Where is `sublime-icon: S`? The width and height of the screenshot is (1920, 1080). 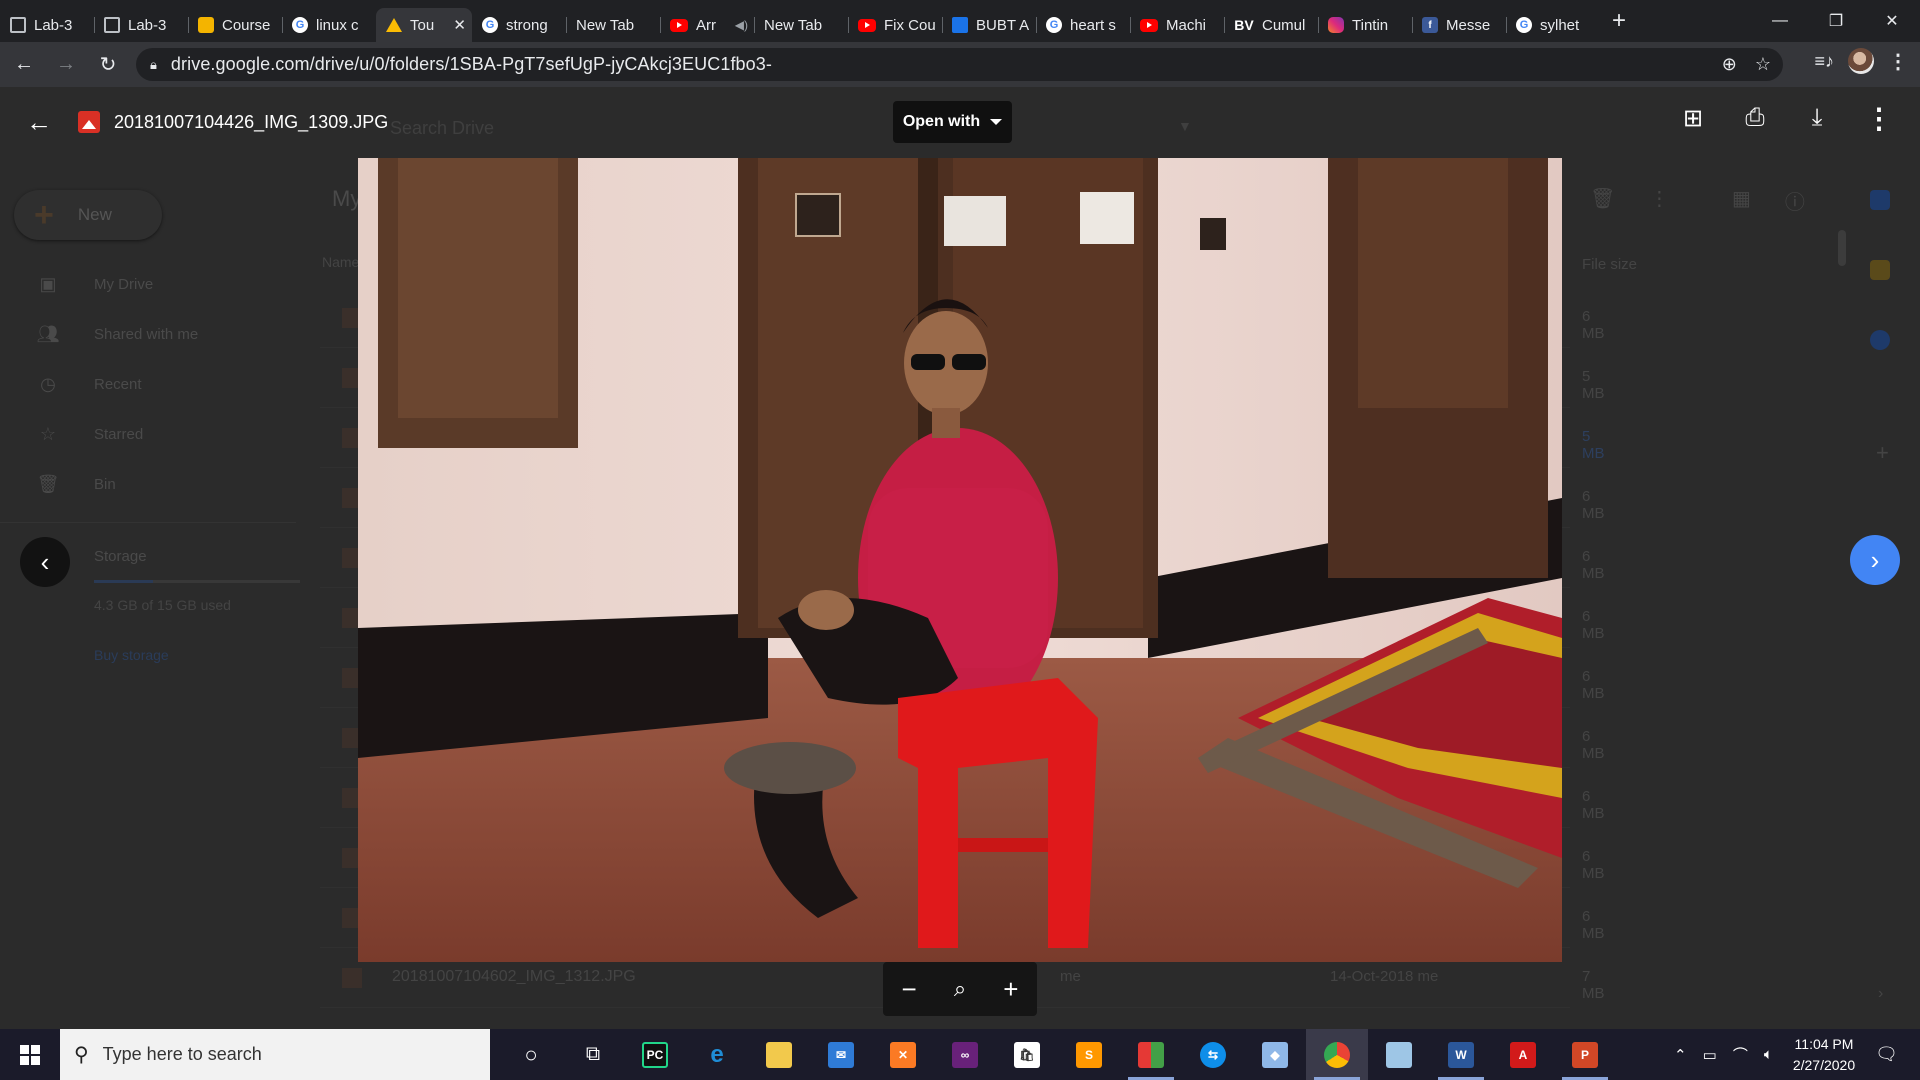 sublime-icon: S is located at coordinates (1089, 1054).